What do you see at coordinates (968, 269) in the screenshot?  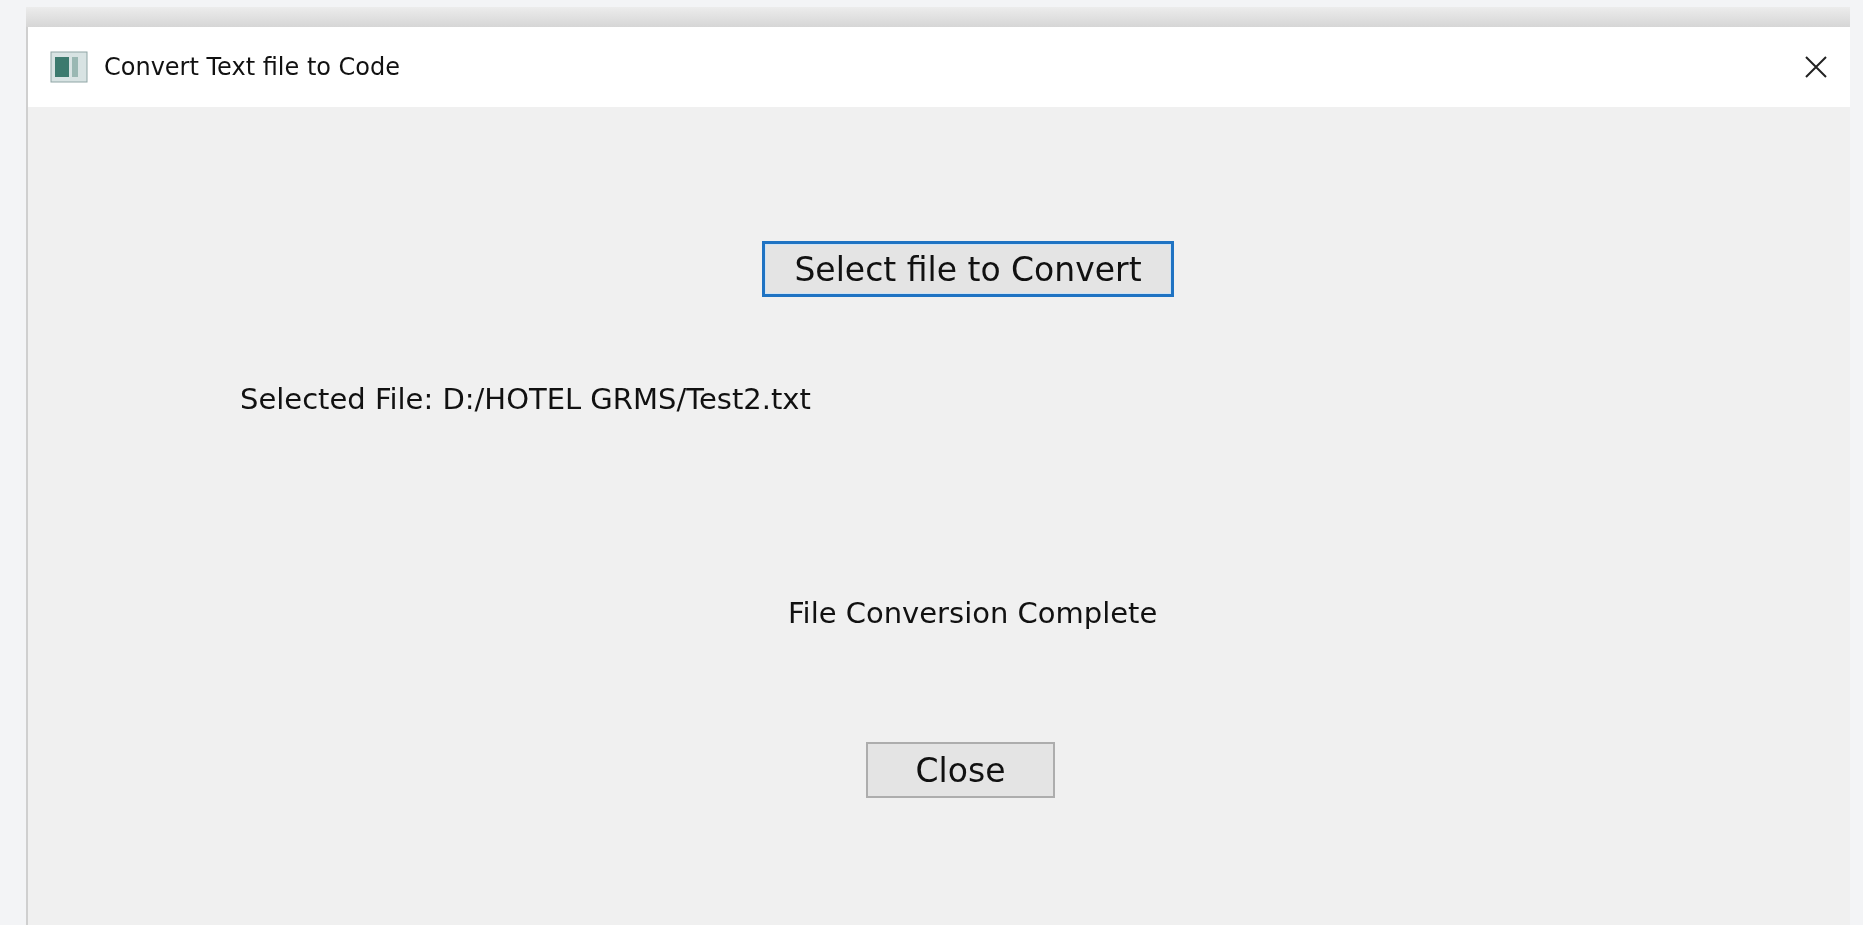 I see `select-file-button: Select file to Convert` at bounding box center [968, 269].